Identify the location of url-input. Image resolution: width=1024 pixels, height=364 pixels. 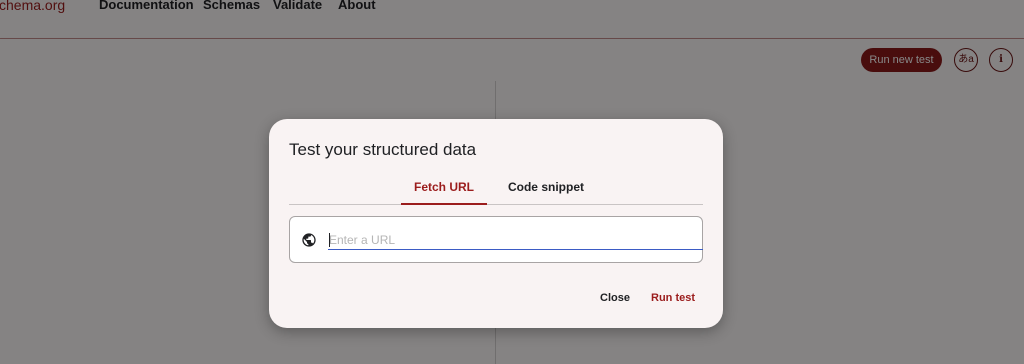
(515, 240).